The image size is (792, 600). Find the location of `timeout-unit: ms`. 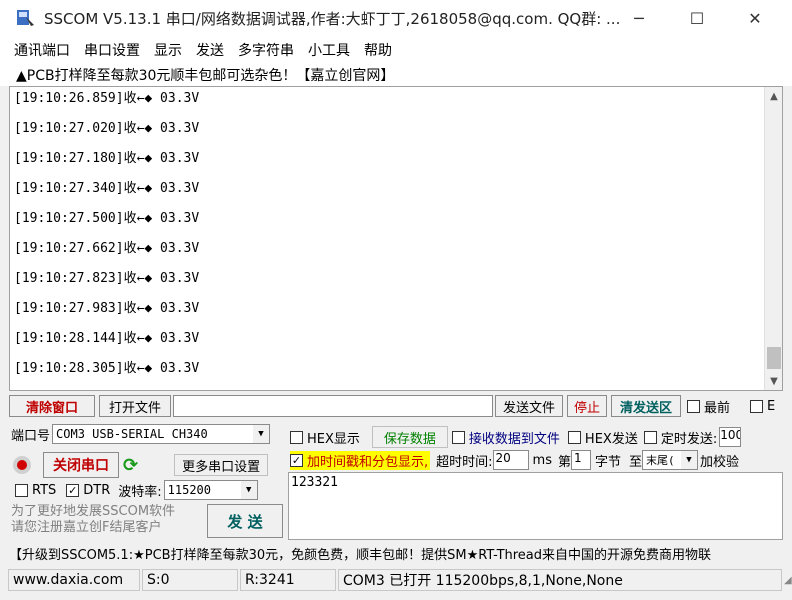

timeout-unit: ms is located at coordinates (542, 460).